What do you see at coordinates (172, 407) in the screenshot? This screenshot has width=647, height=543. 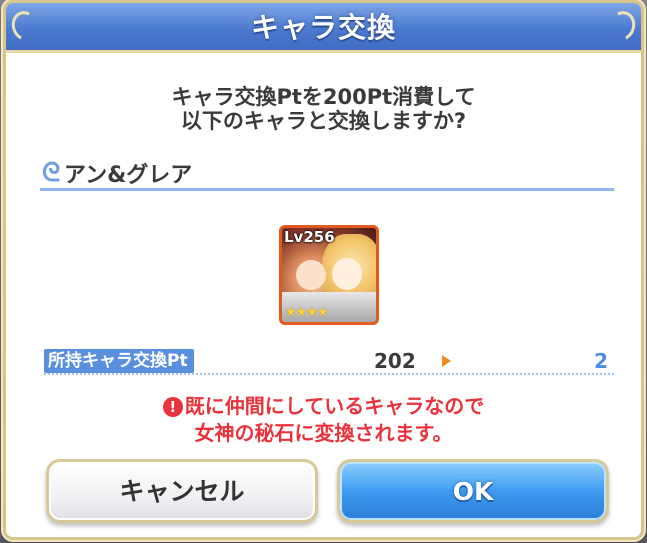 I see `warning-icon: !` at bounding box center [172, 407].